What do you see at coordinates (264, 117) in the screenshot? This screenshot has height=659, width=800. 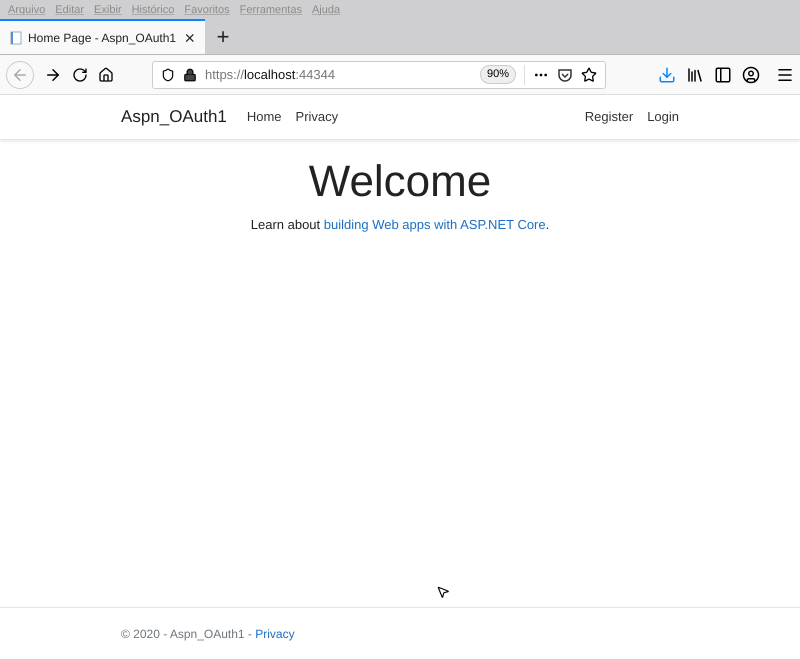 I see `nav-link: Home` at bounding box center [264, 117].